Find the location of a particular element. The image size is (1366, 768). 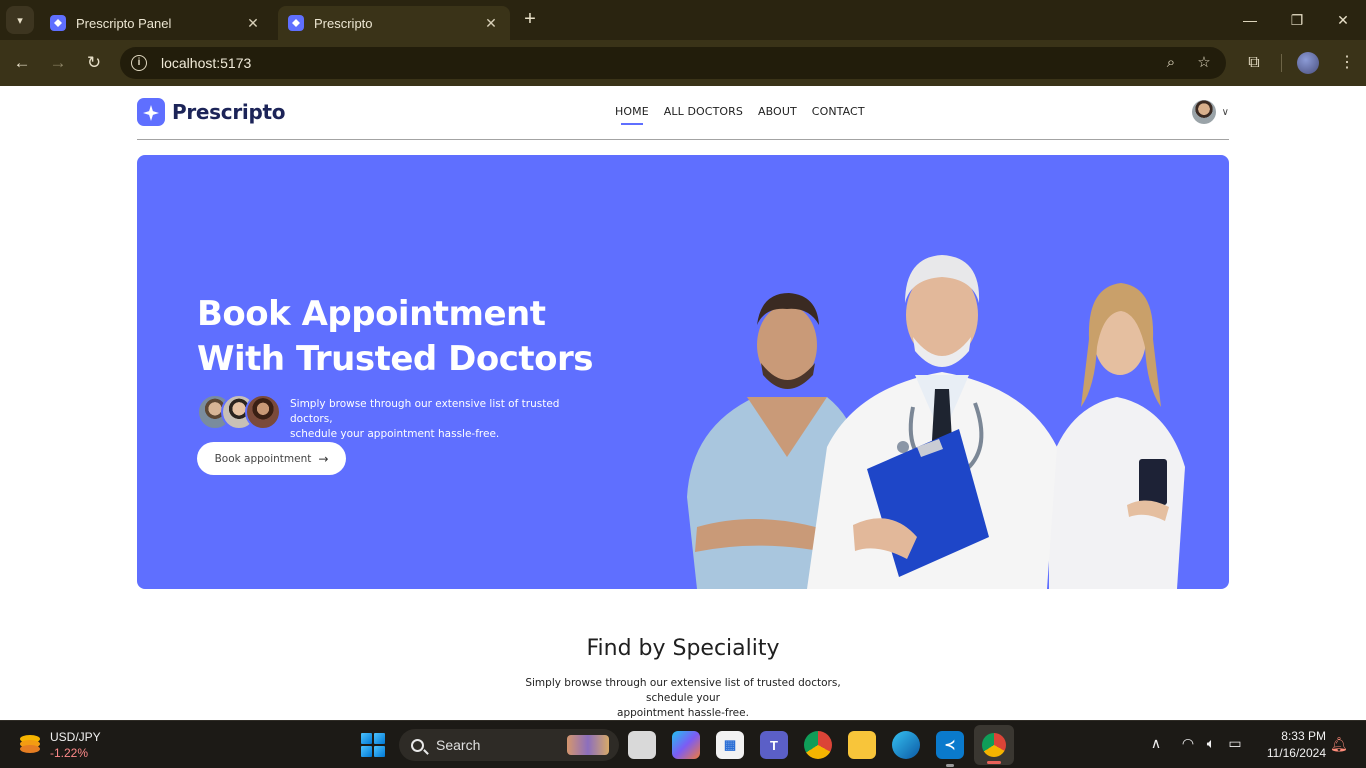

zoom-icon: ⌕ is located at coordinates (1171, 63).